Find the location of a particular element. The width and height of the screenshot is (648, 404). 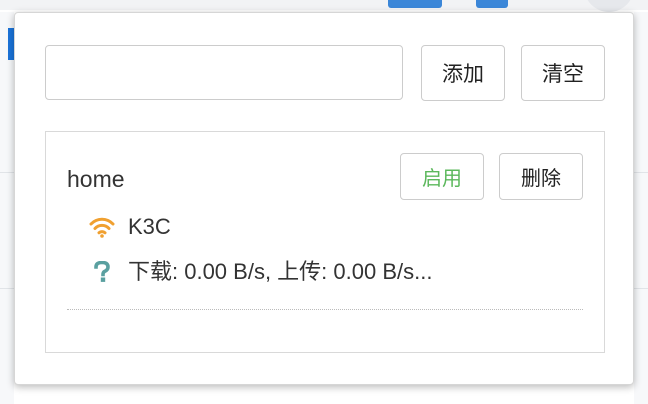

enable-button: 启用 is located at coordinates (442, 176).